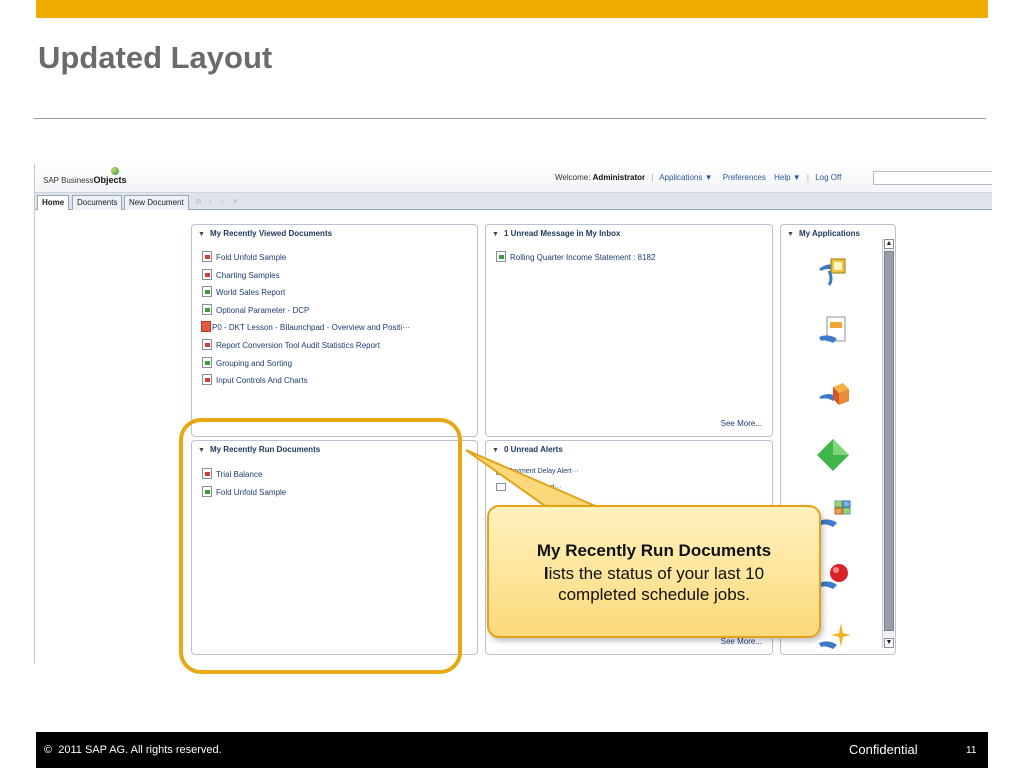 The width and height of the screenshot is (1024, 768). I want to click on copyright-text: 2011 SAP AG. All rights reserved., so click(140, 750).